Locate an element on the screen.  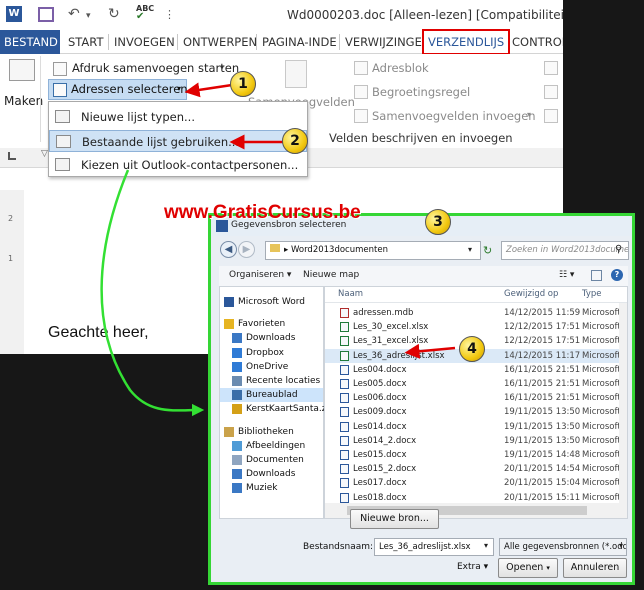
cancel-button: Annuleren is located at coordinates (595, 568).